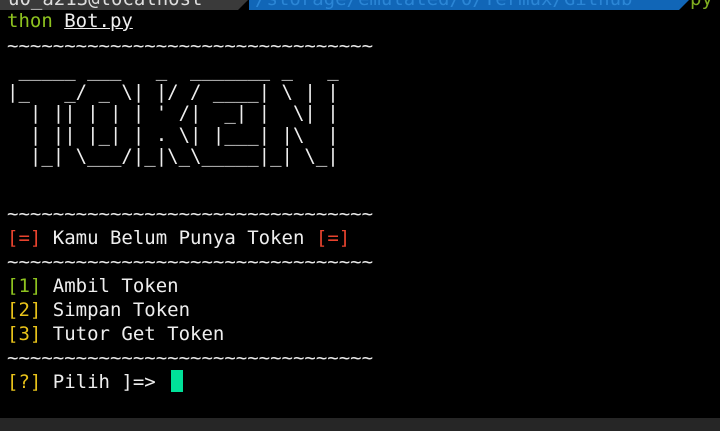 The width and height of the screenshot is (720, 431). What do you see at coordinates (30, 21) in the screenshot?
I see `command-text: thon` at bounding box center [30, 21].